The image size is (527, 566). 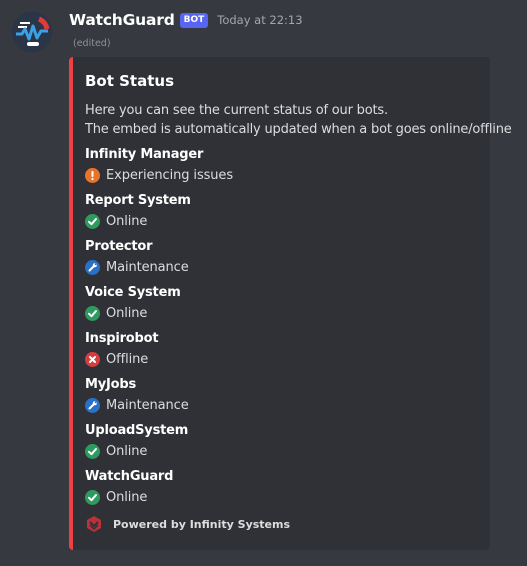 I want to click on embed-field: Report System Online, so click(x=138, y=211).